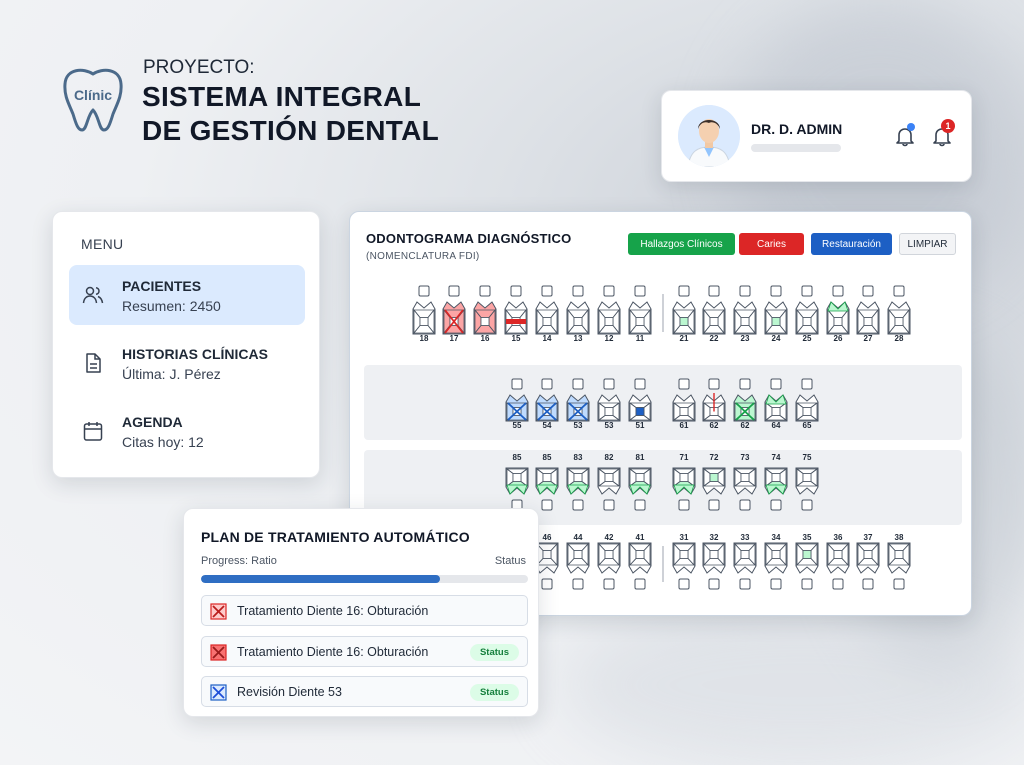  What do you see at coordinates (454, 314) in the screenshot?
I see `tooth-17: 17` at bounding box center [454, 314].